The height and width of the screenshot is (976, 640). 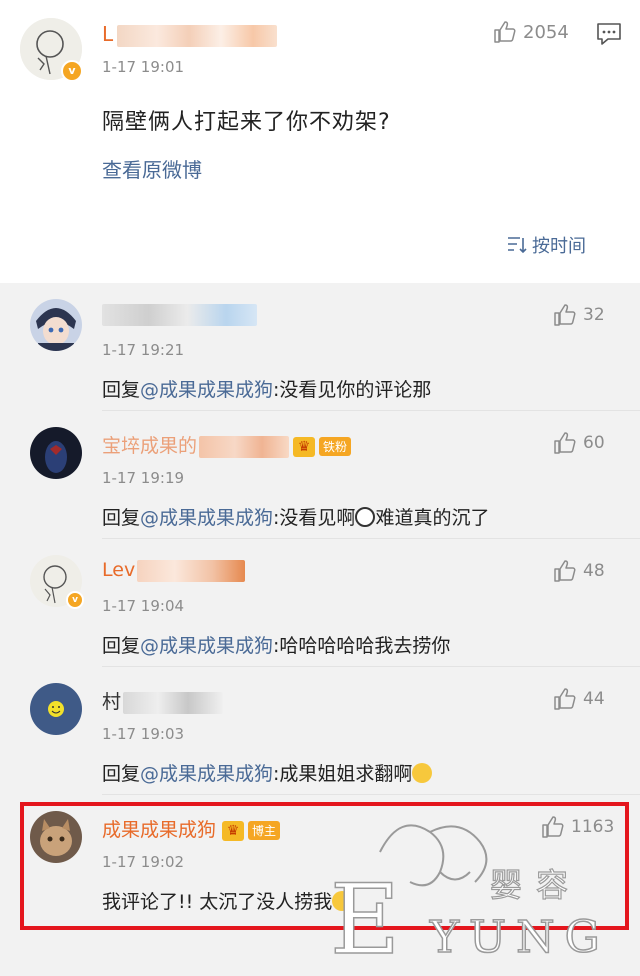 What do you see at coordinates (594, 699) in the screenshot?
I see `reply-like-count: 44` at bounding box center [594, 699].